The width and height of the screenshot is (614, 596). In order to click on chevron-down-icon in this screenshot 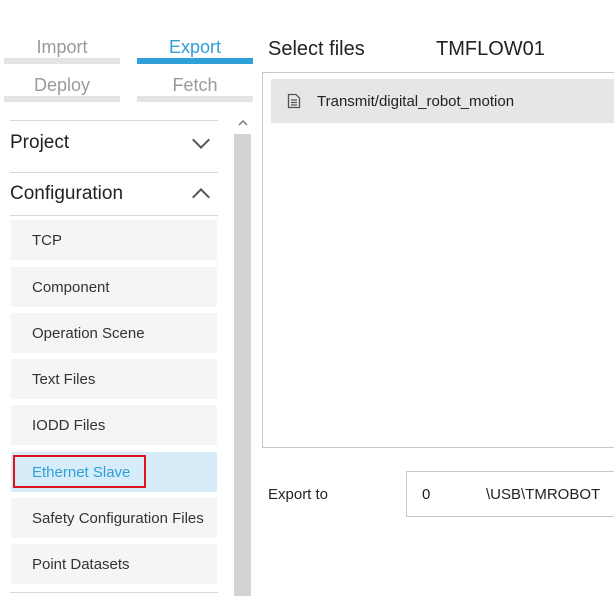, I will do `click(201, 143)`.